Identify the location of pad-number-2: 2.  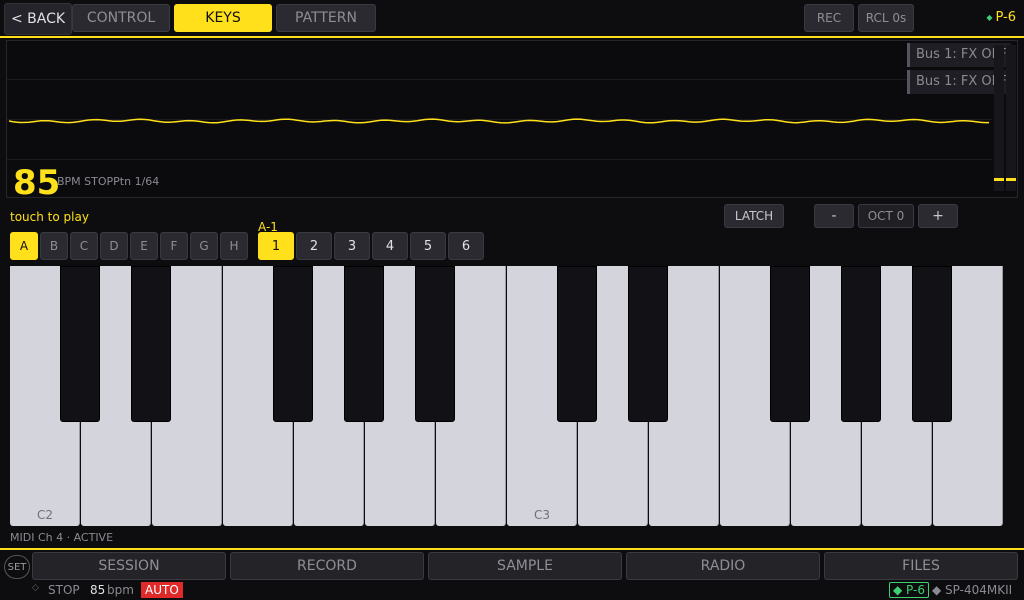
(314, 246).